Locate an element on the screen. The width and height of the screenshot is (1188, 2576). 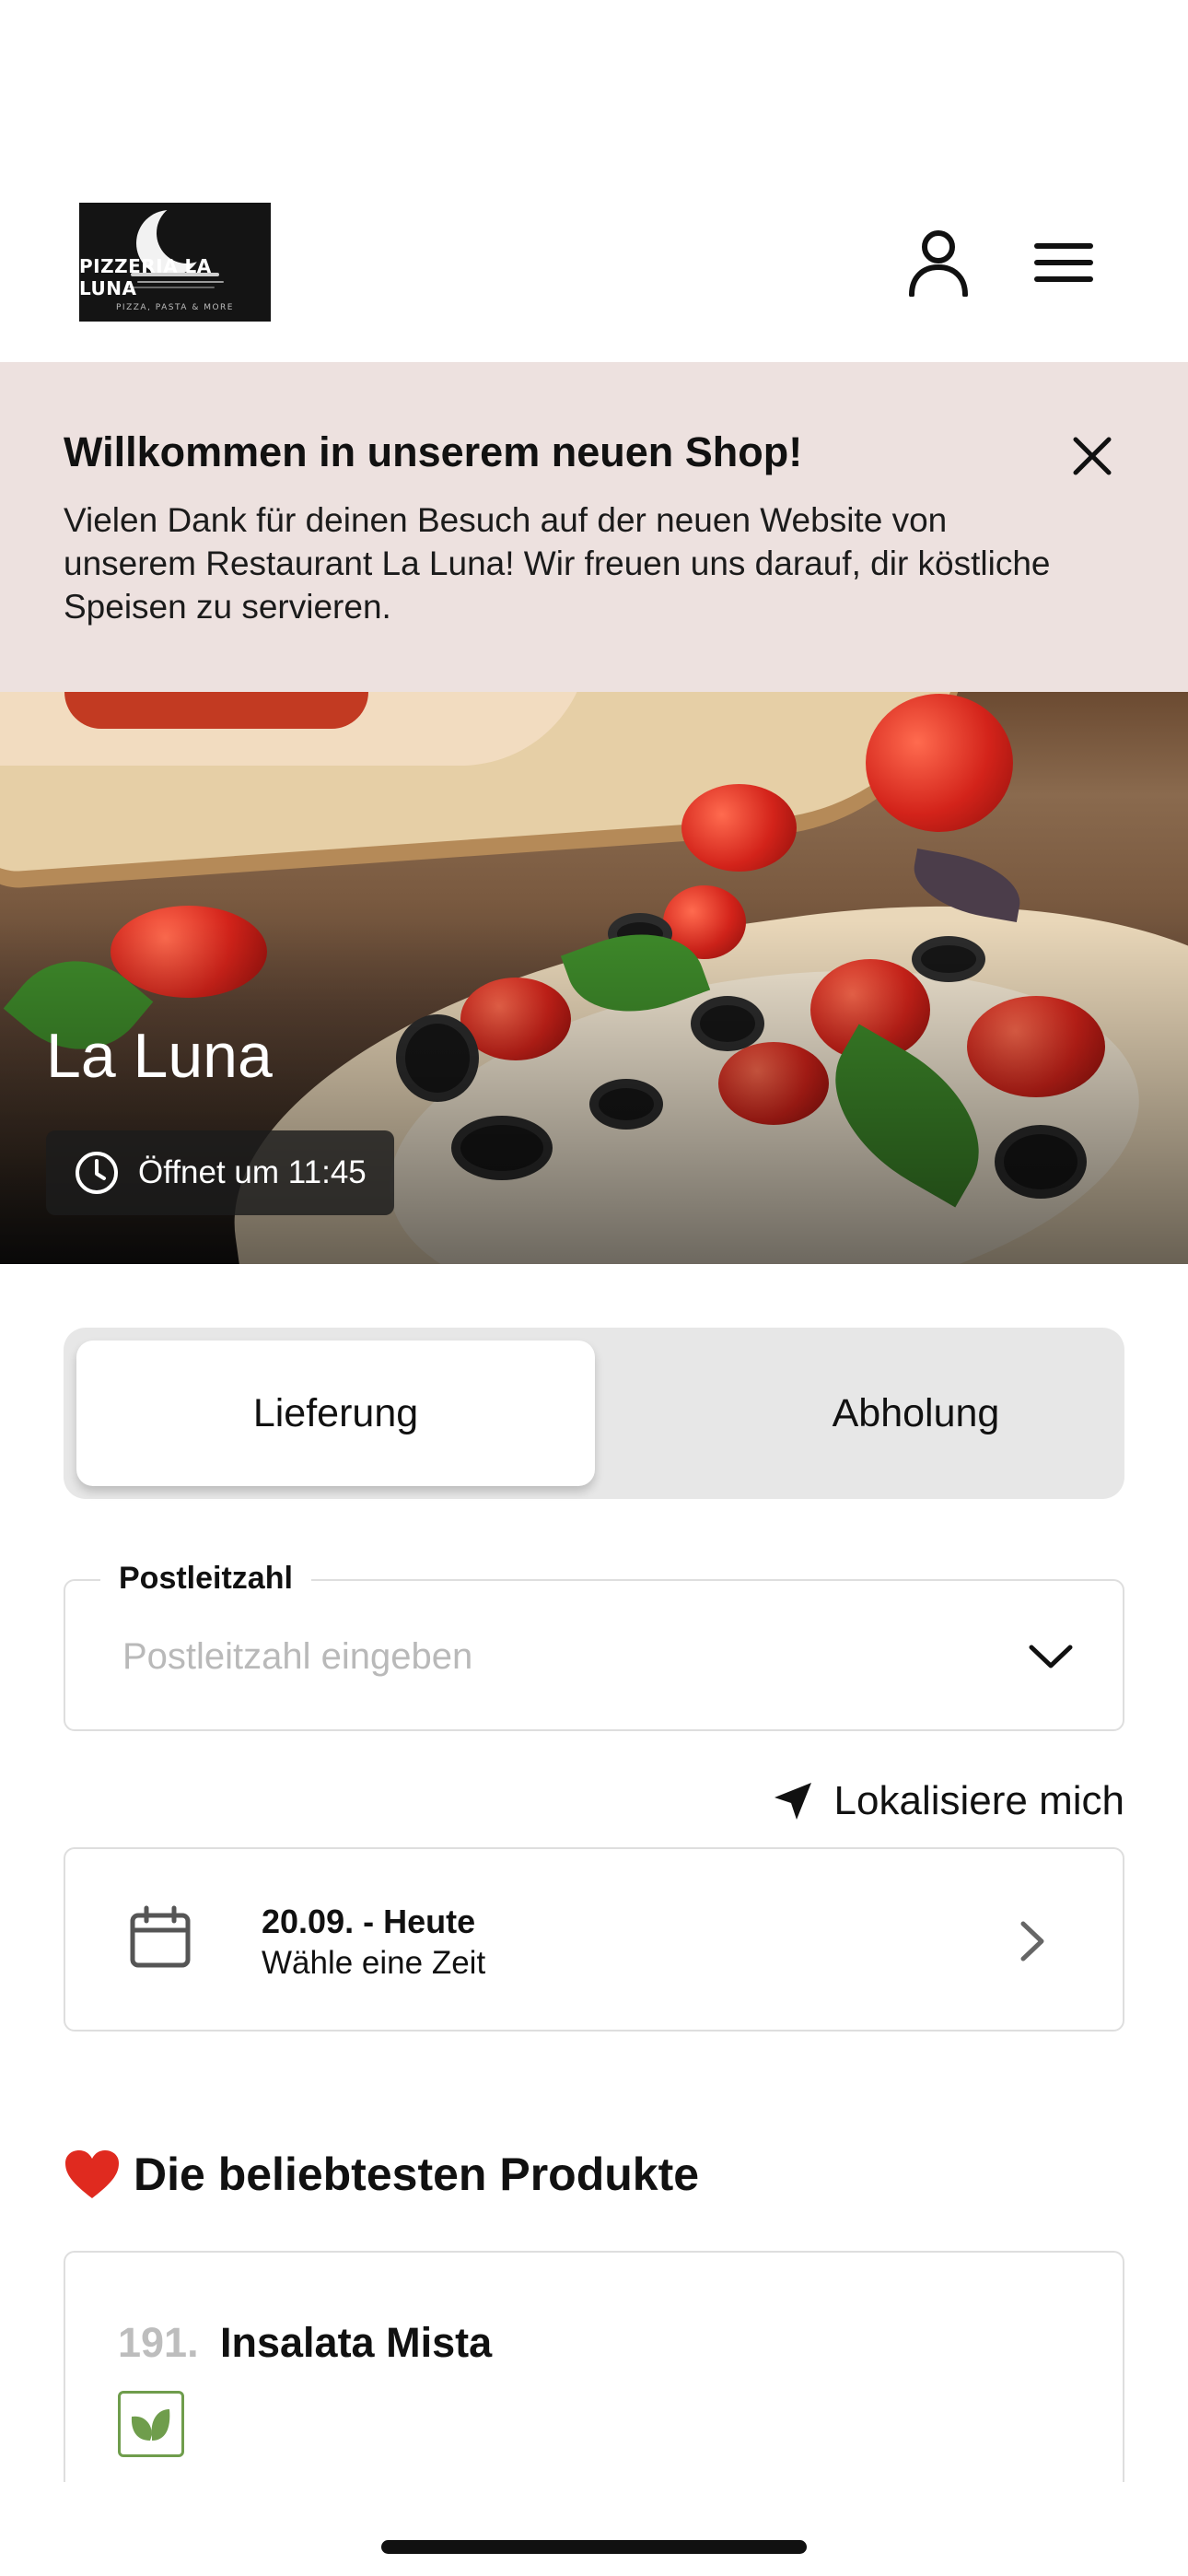
opening-status-badge: Öffnet um 11:45 is located at coordinates (220, 1172).